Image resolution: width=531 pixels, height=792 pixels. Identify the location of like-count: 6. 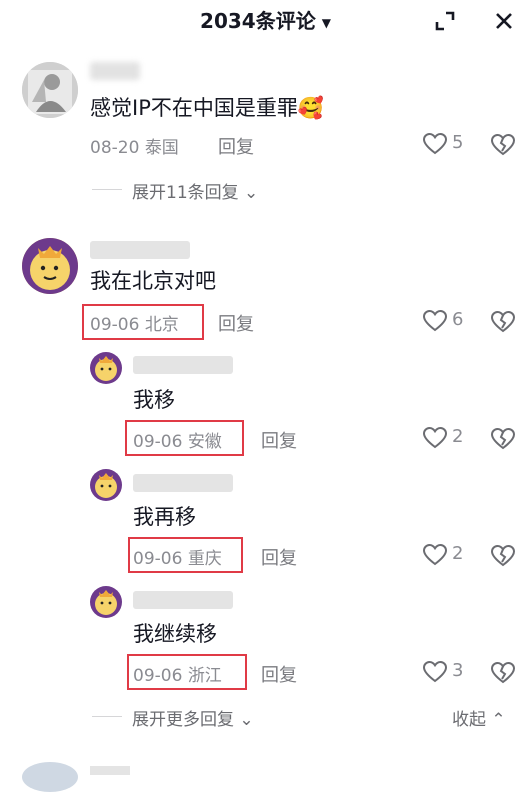
(458, 319).